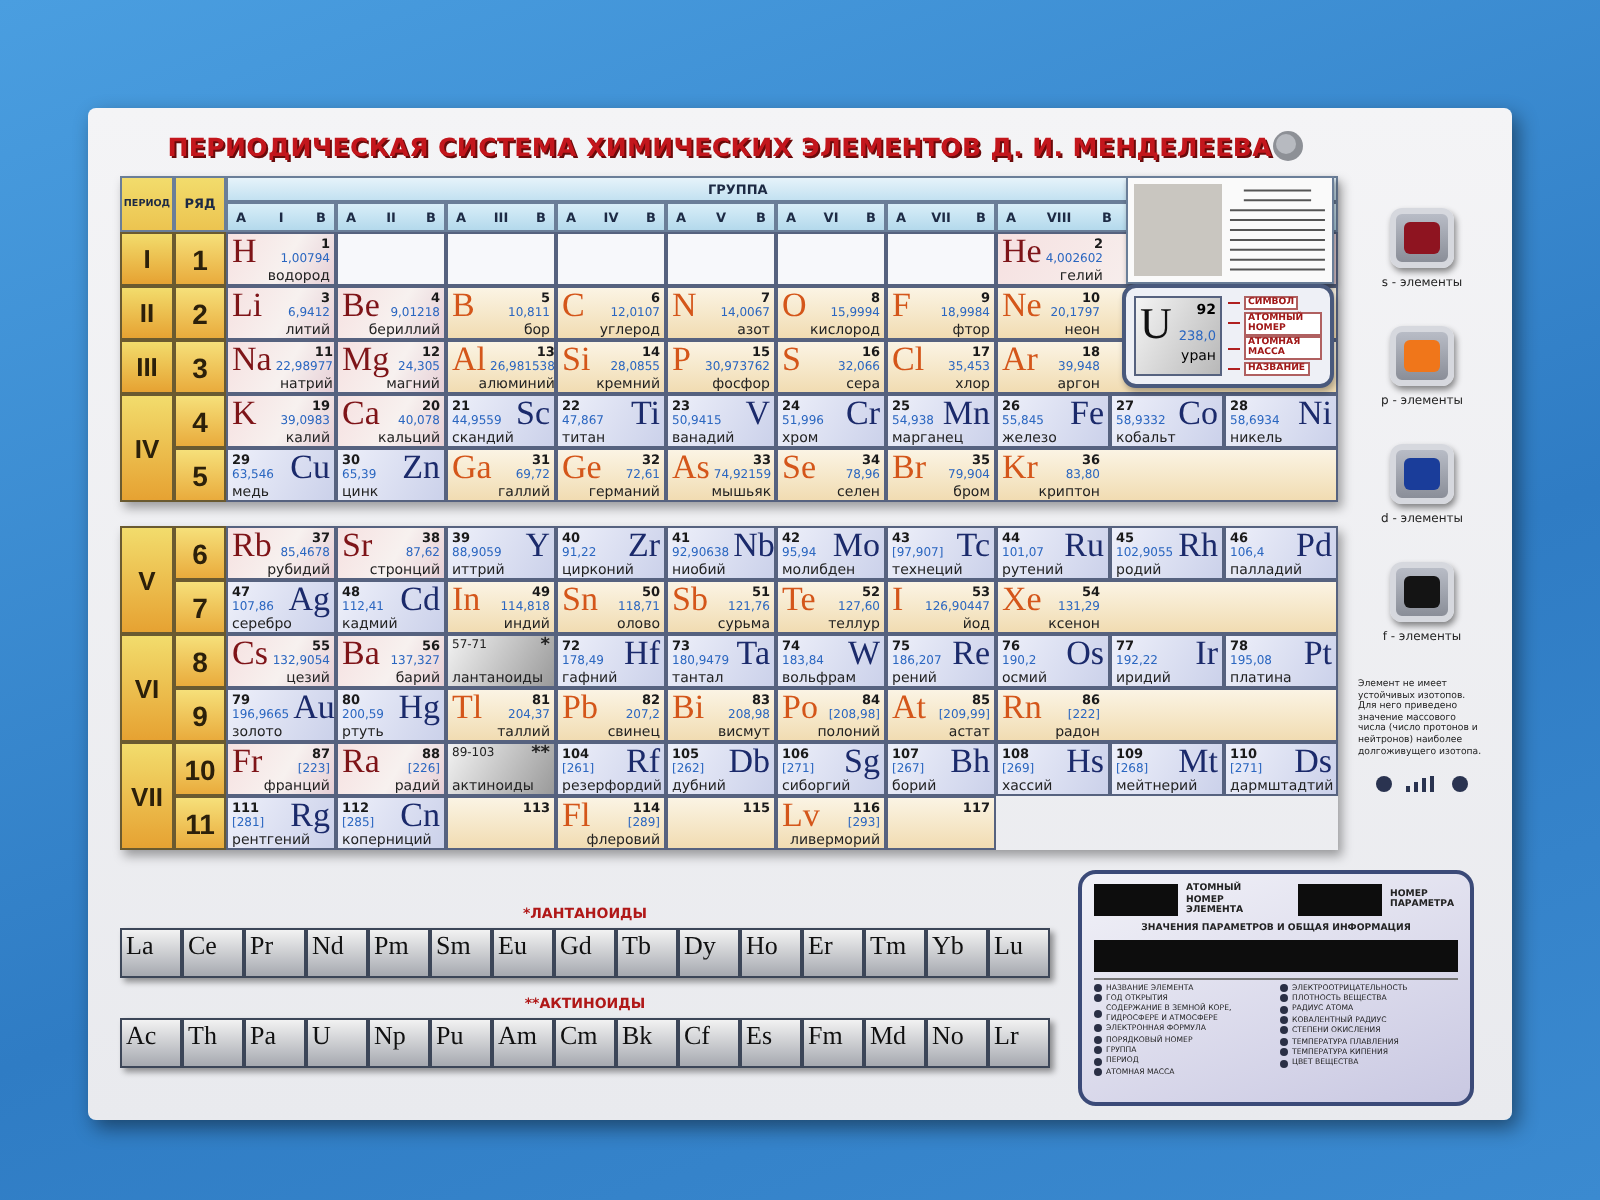  I want to click on element-symbol: Mn, so click(966, 414).